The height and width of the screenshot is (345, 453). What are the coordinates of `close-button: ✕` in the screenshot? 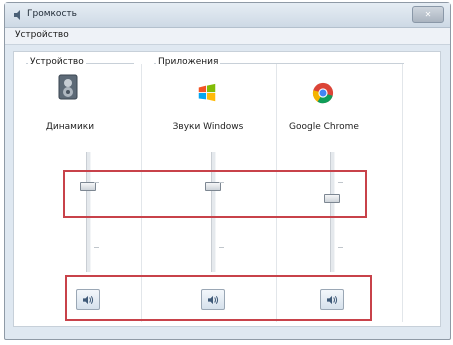 It's located at (428, 14).